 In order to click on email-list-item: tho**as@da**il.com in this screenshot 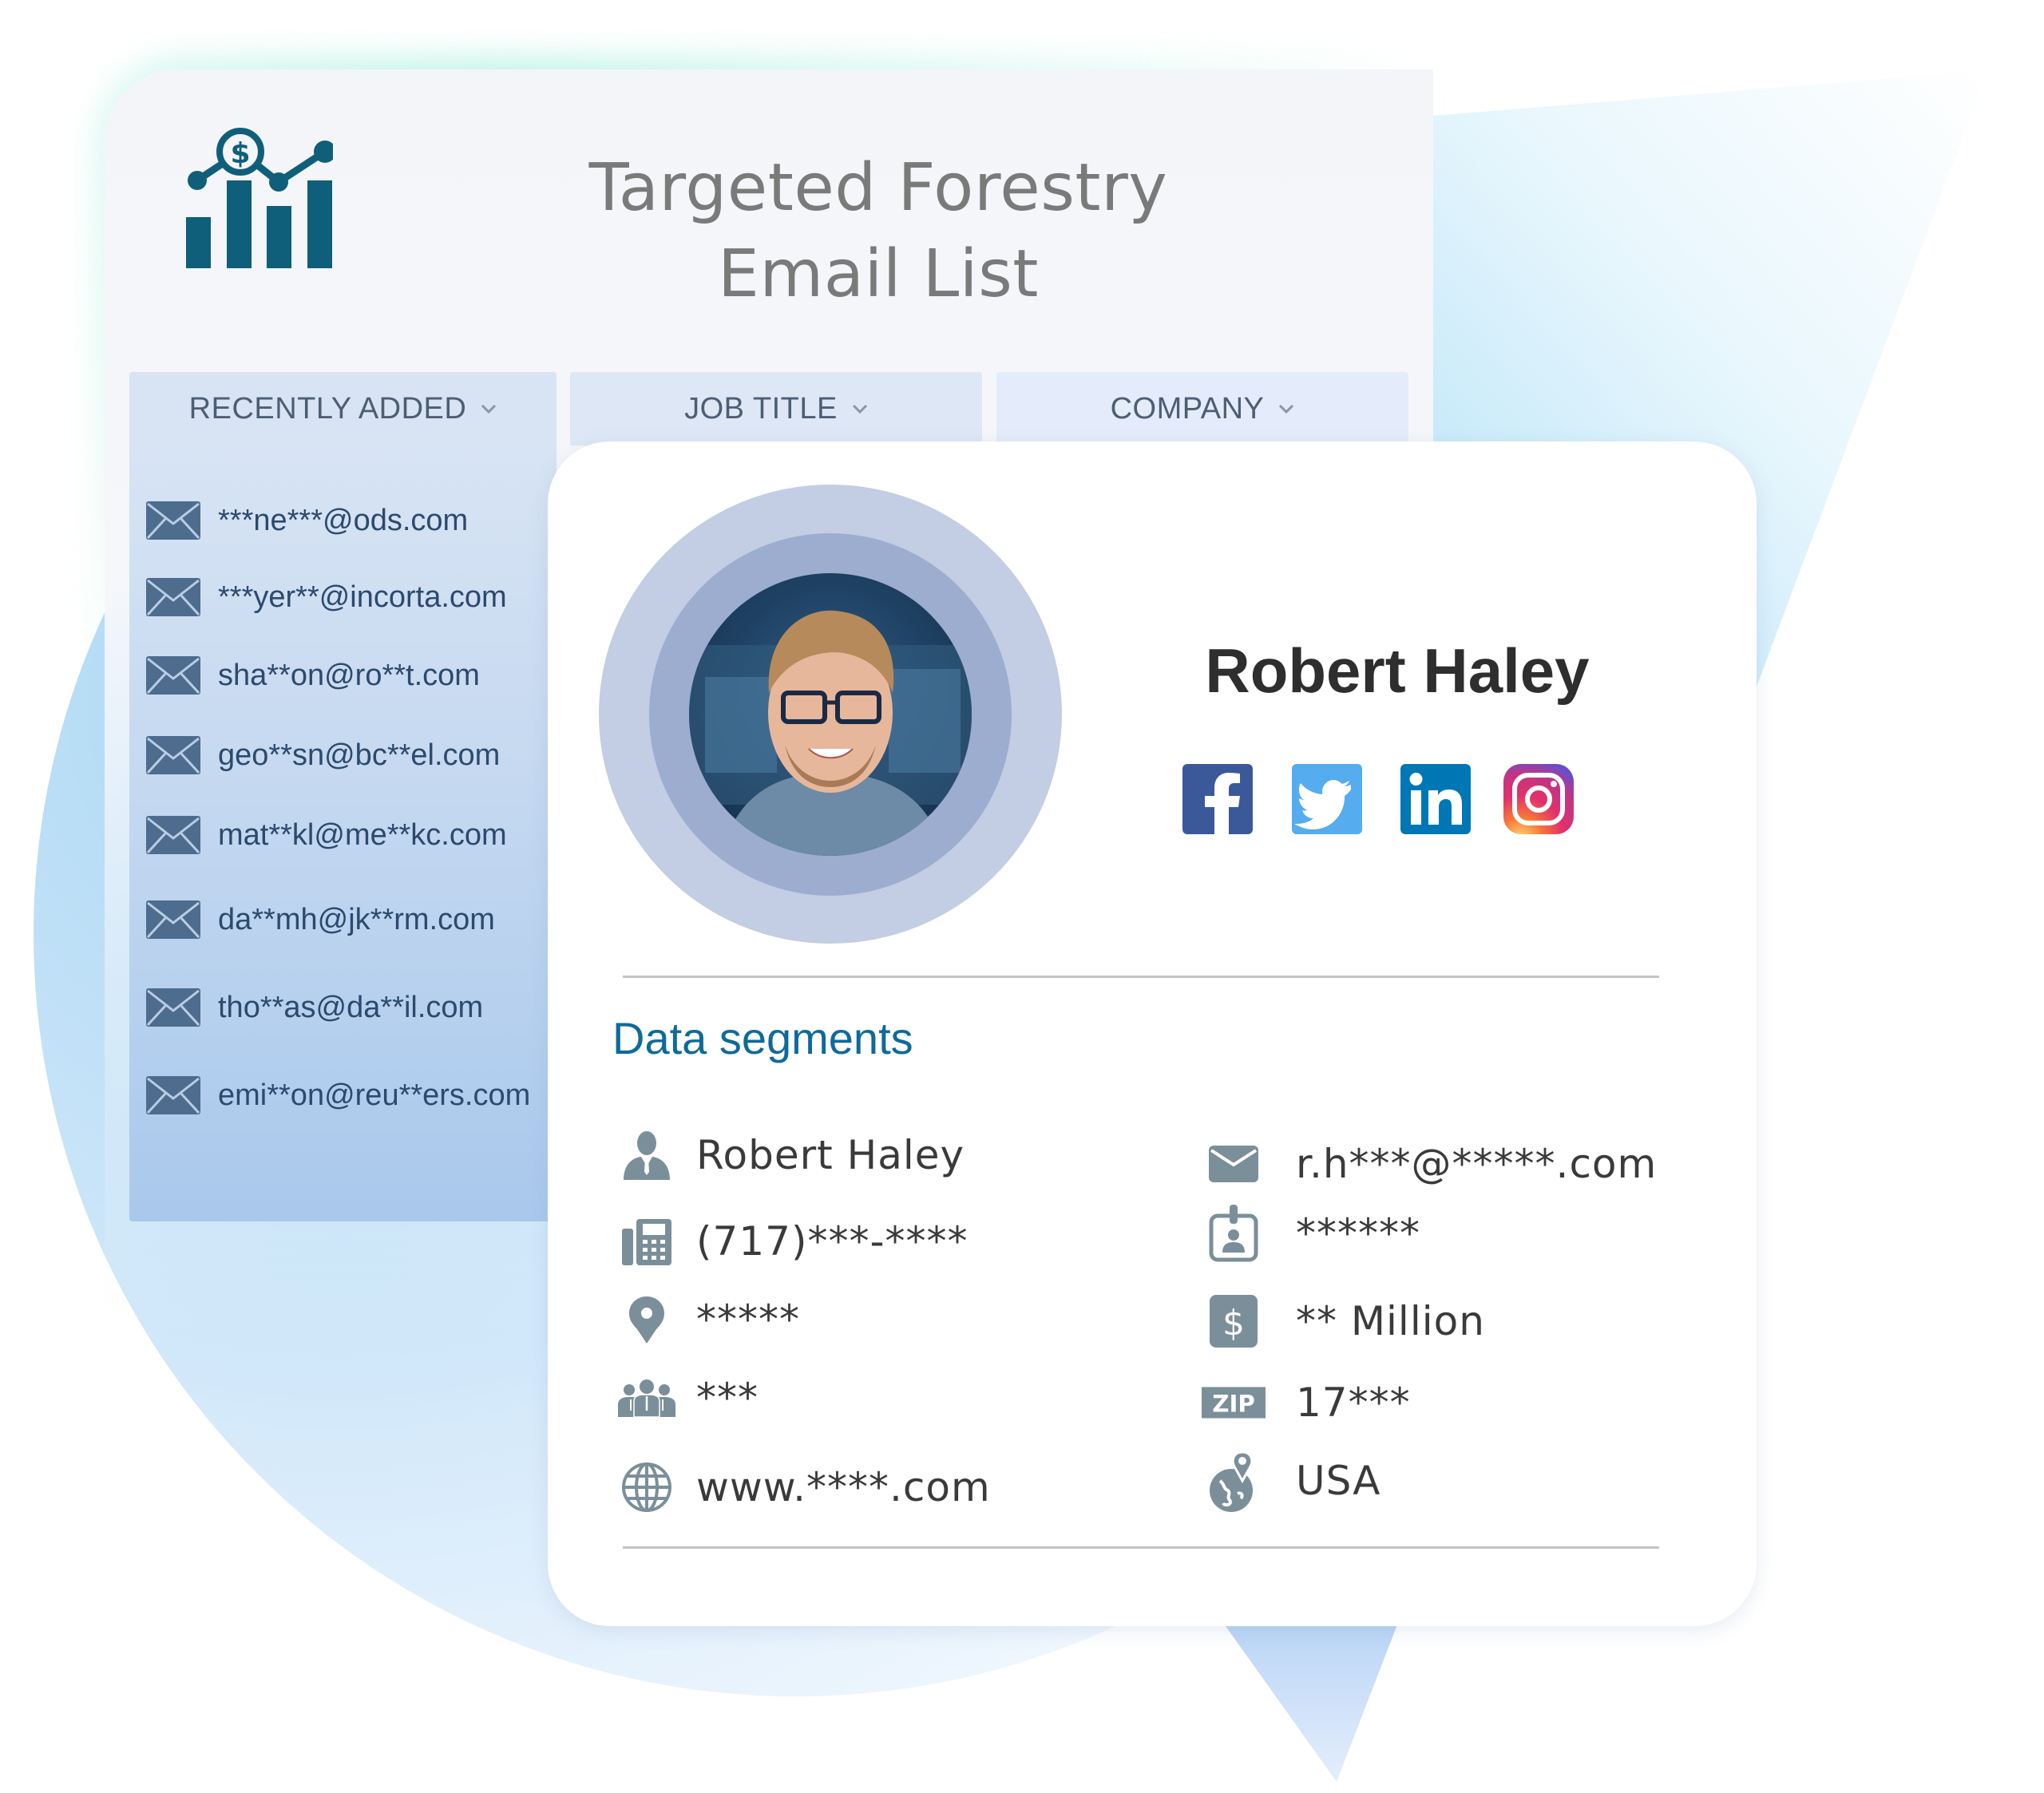, I will do `click(314, 1008)`.